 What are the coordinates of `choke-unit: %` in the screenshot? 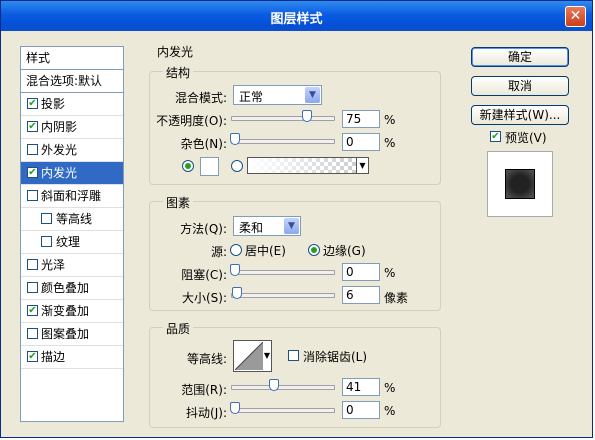 It's located at (390, 273).